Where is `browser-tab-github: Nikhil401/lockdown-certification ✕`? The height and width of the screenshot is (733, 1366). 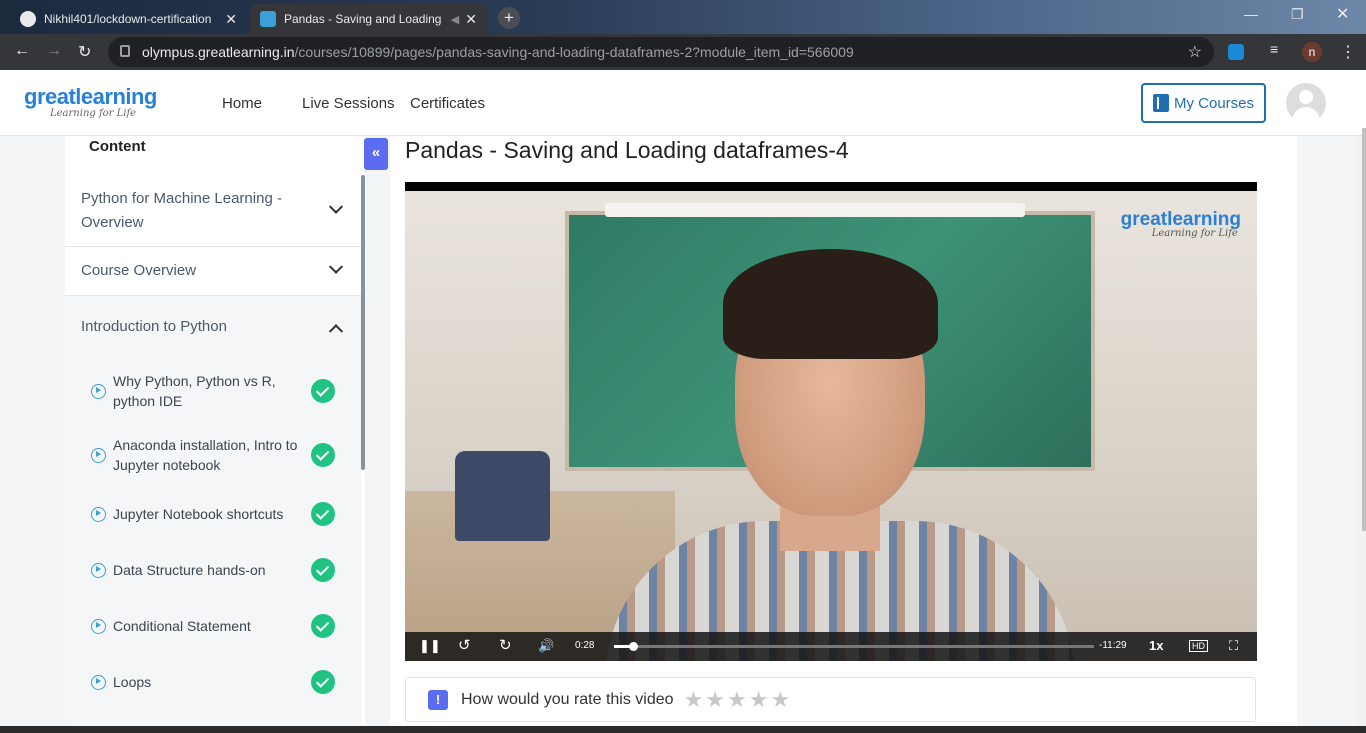
browser-tab-github: Nikhil401/lockdown-certification ✕ is located at coordinates (128, 19).